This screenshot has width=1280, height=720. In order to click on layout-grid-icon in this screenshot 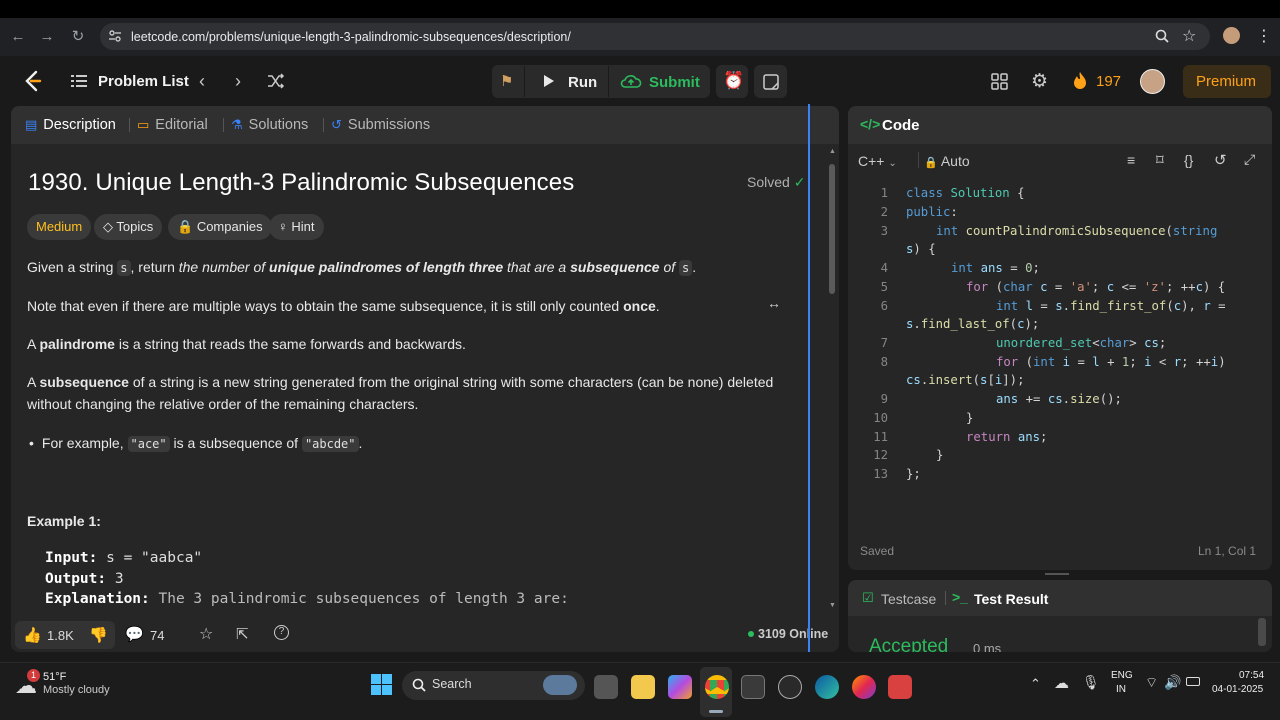, I will do `click(999, 81)`.